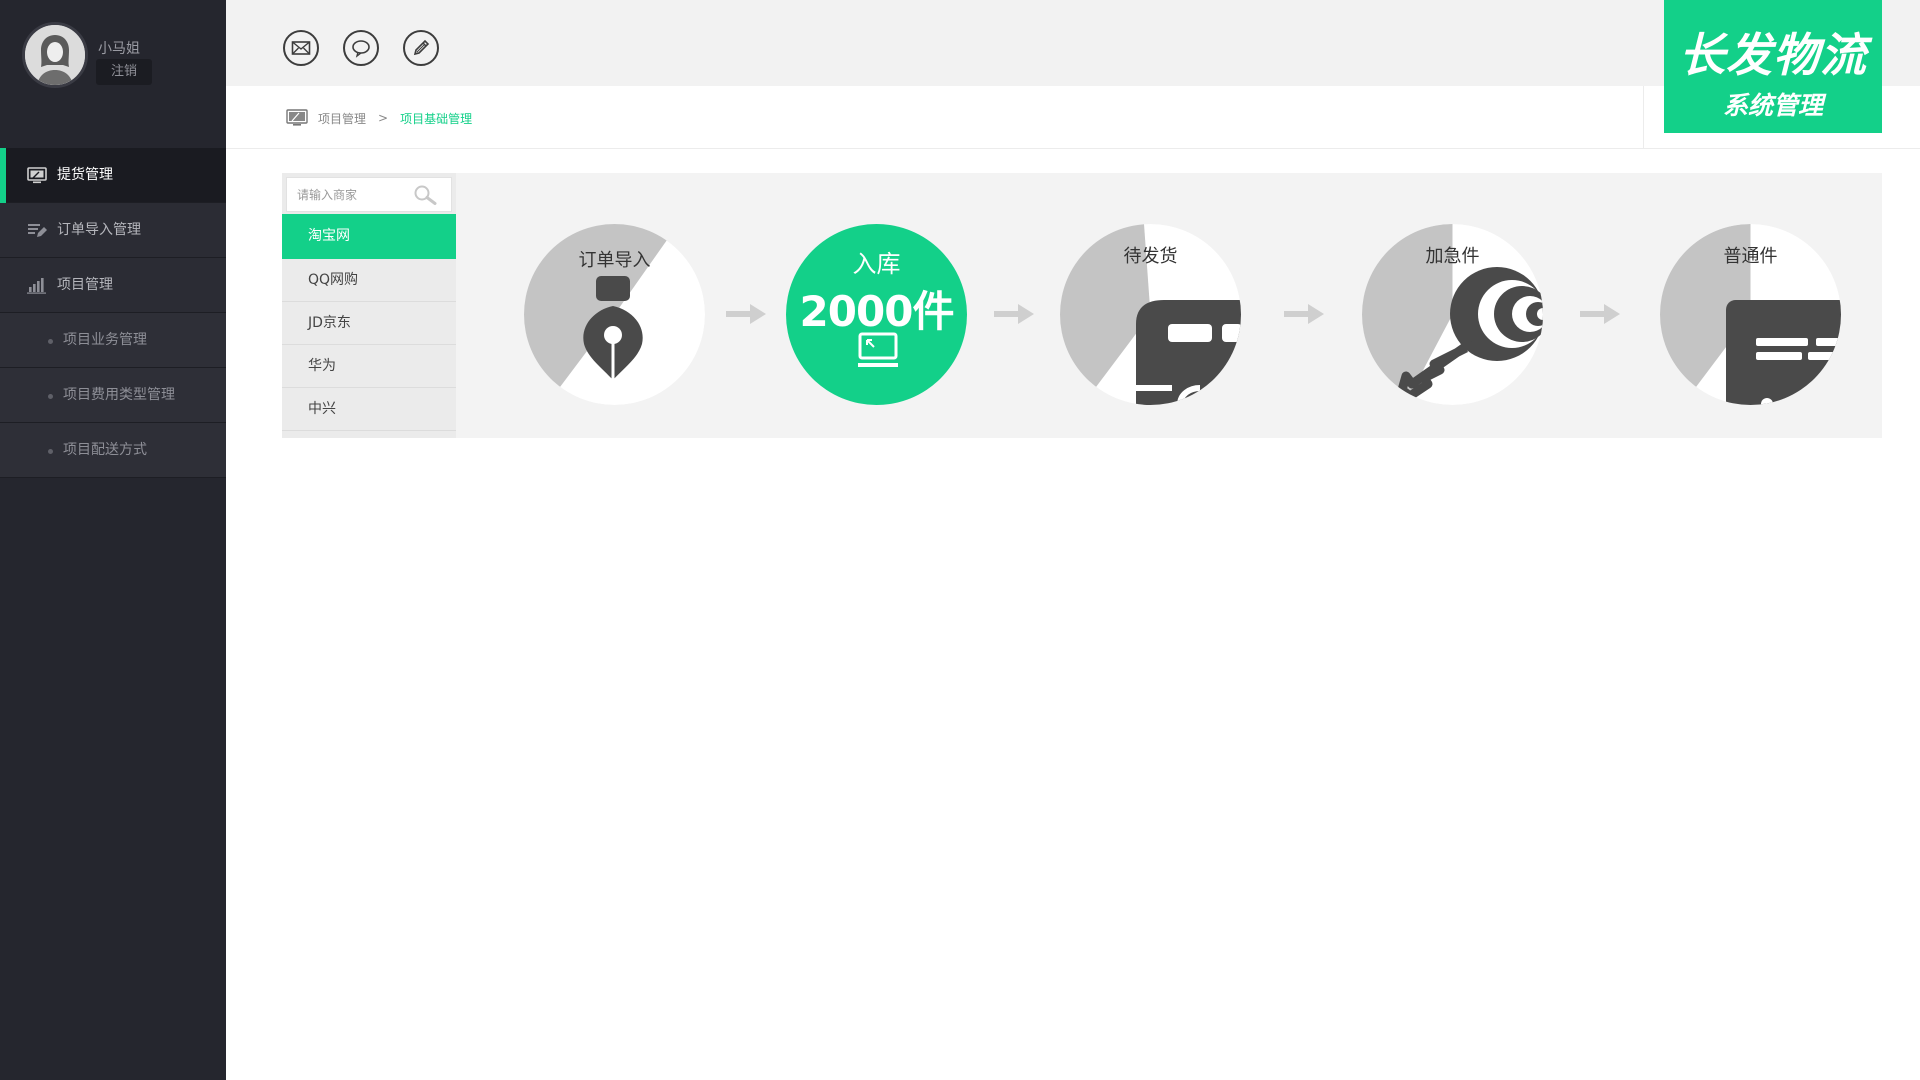  What do you see at coordinates (301, 48) in the screenshot?
I see `mail-icon` at bounding box center [301, 48].